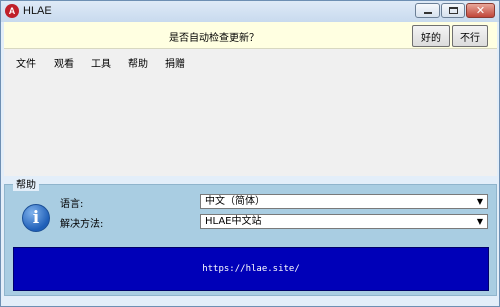  Describe the element at coordinates (344, 201) in the screenshot. I see `language-select: 中文（简体） ▼` at that location.